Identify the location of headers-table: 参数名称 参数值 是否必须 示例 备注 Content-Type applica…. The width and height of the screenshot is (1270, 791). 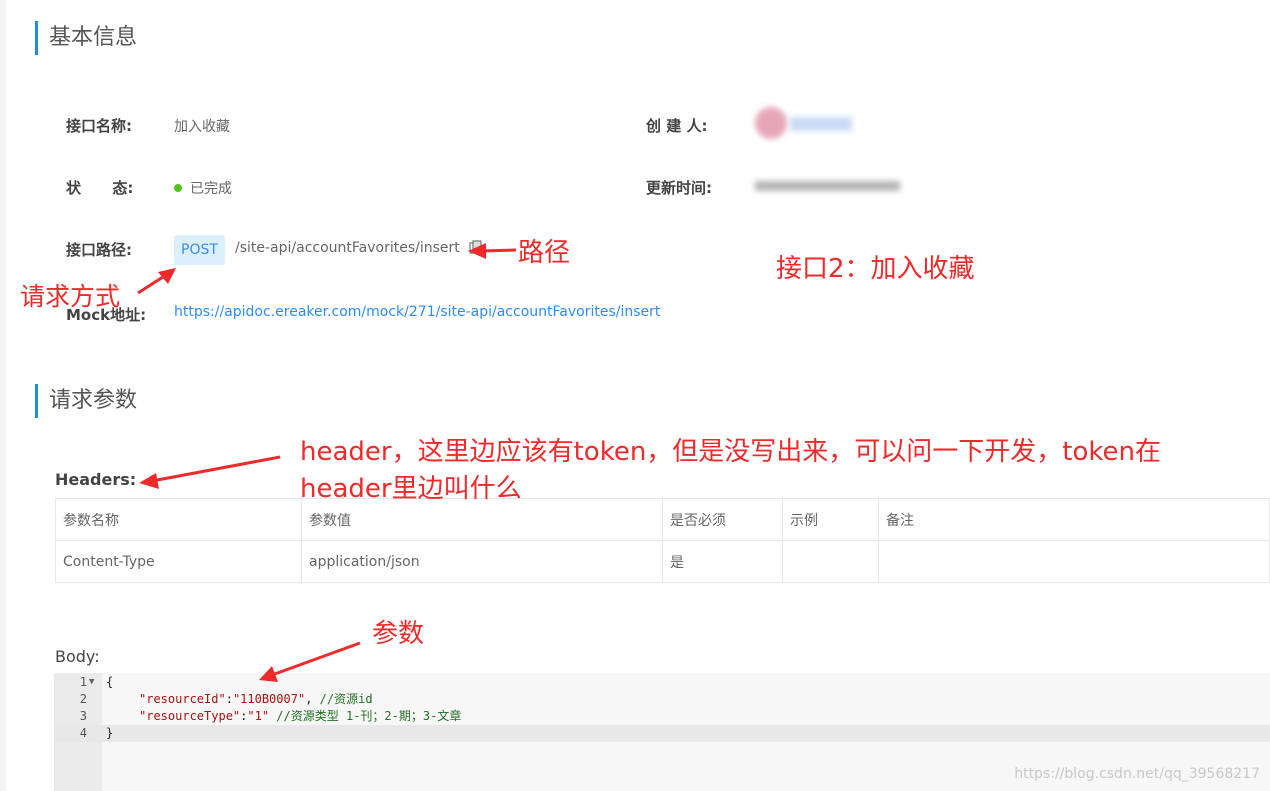
(662, 540).